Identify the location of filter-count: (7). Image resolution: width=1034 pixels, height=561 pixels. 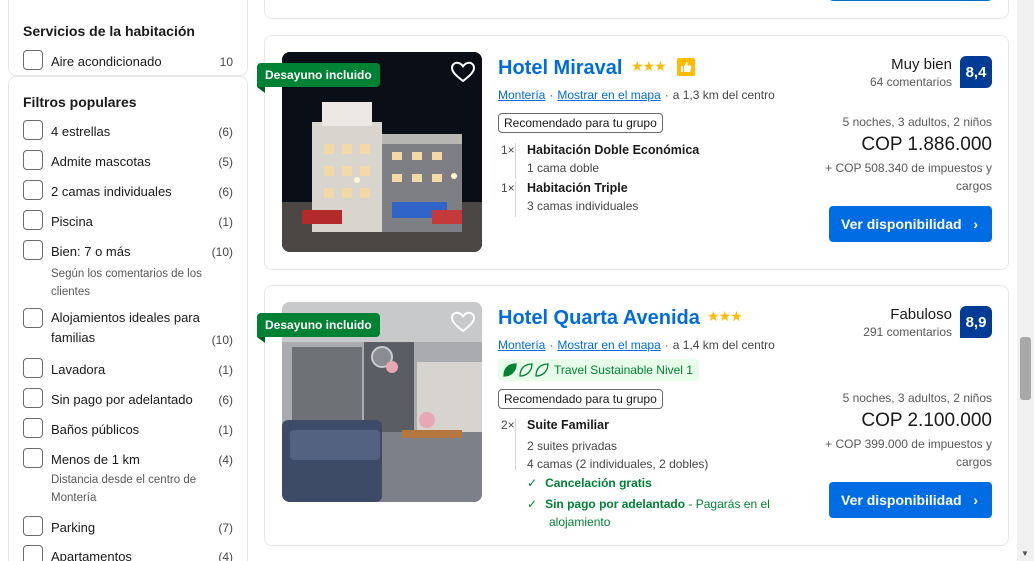
(225, 528).